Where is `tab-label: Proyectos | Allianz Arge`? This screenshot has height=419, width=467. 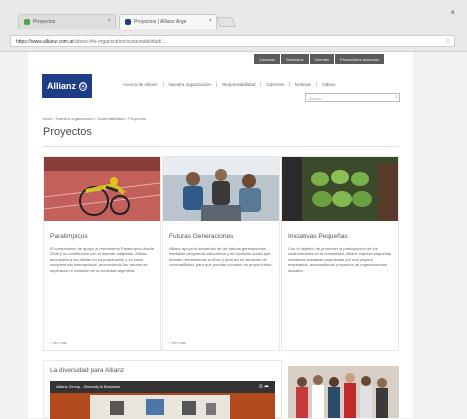
tab-label: Proyectos | Allianz Arge is located at coordinates (160, 22).